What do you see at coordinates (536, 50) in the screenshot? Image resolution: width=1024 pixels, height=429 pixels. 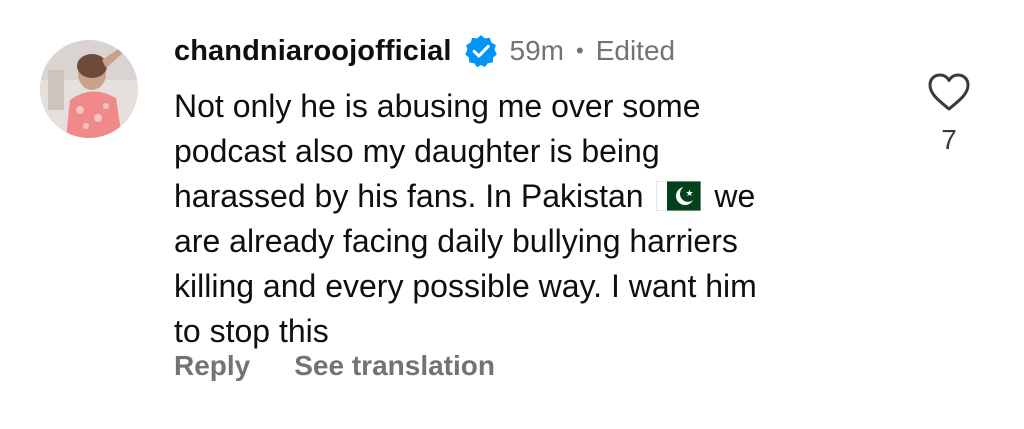 I see `timestamp: 59m` at bounding box center [536, 50].